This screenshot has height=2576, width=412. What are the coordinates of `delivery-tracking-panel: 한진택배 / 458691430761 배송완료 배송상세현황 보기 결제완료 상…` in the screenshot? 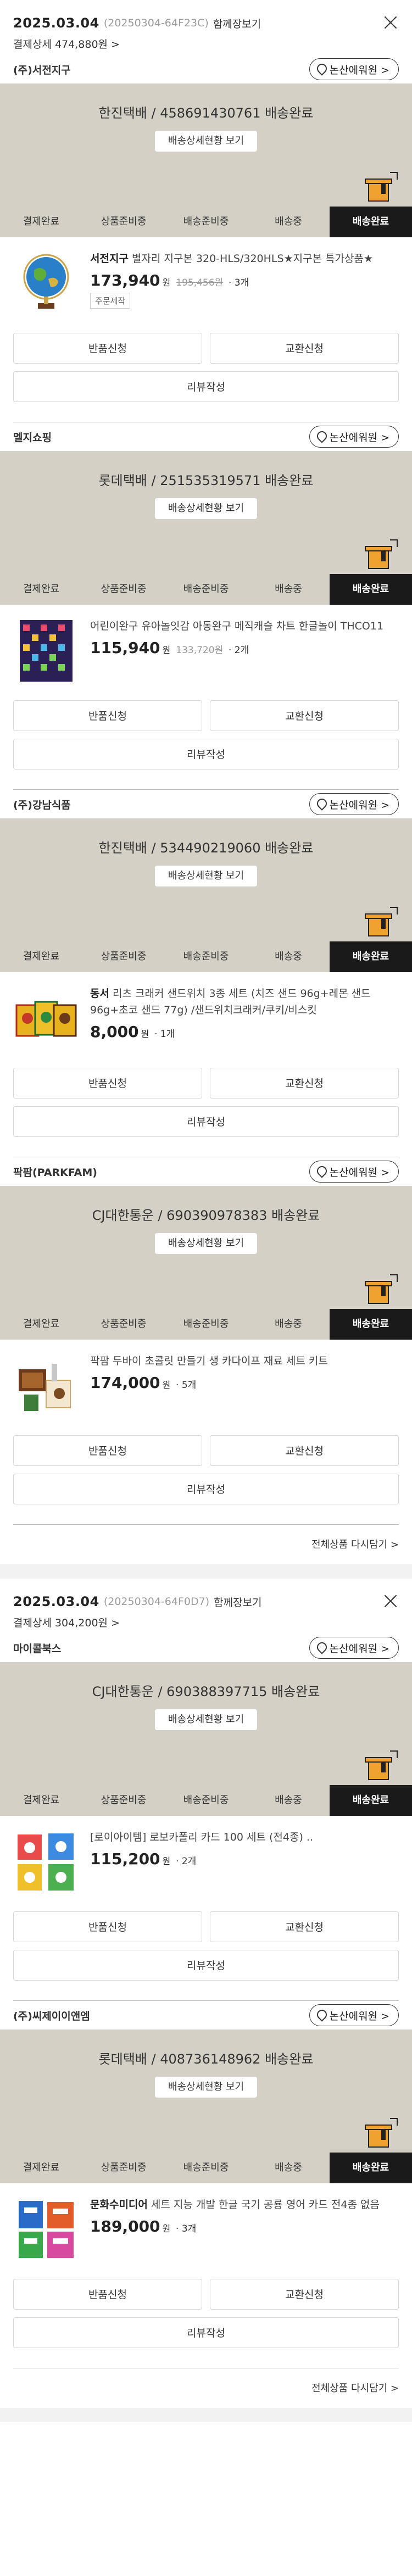 It's located at (206, 160).